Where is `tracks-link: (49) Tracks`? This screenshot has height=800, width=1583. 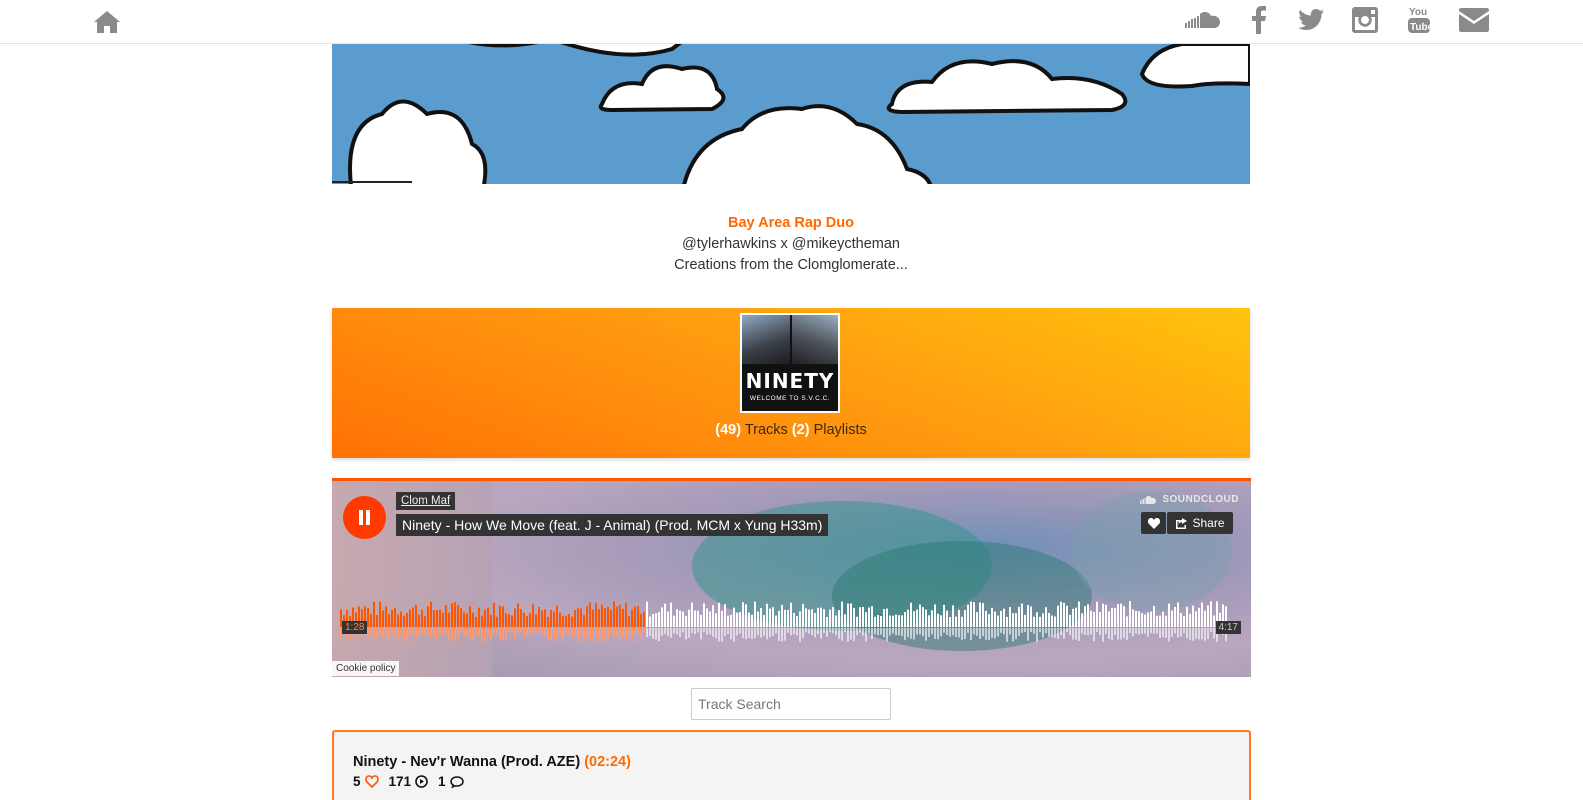 tracks-link: (49) Tracks is located at coordinates (751, 430).